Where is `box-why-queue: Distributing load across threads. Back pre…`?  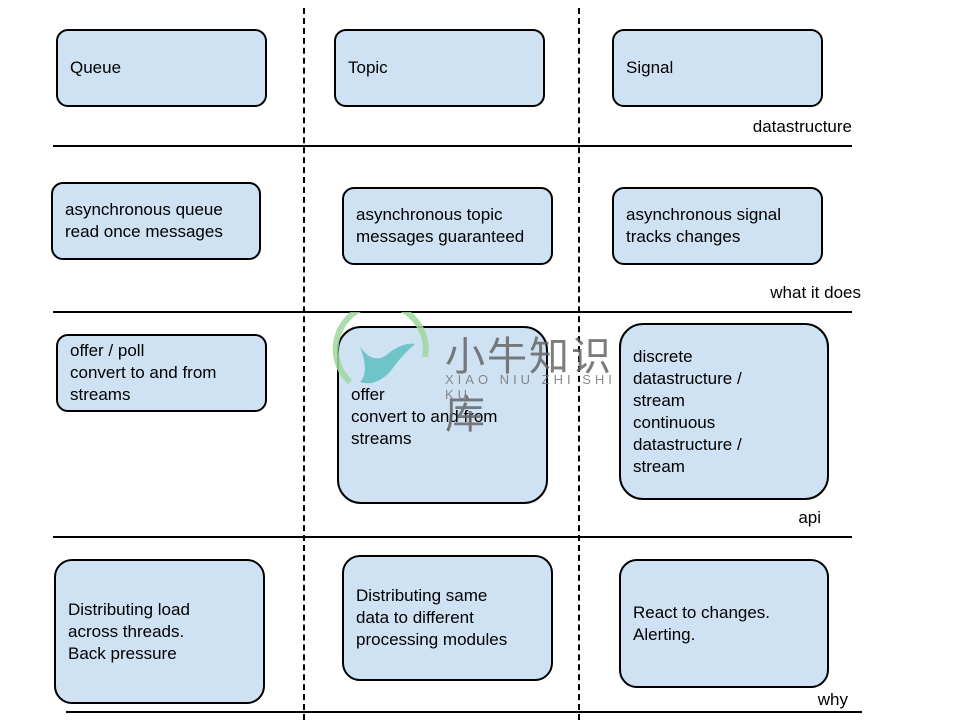
box-why-queue: Distributing load across threads. Back pre… is located at coordinates (159, 631).